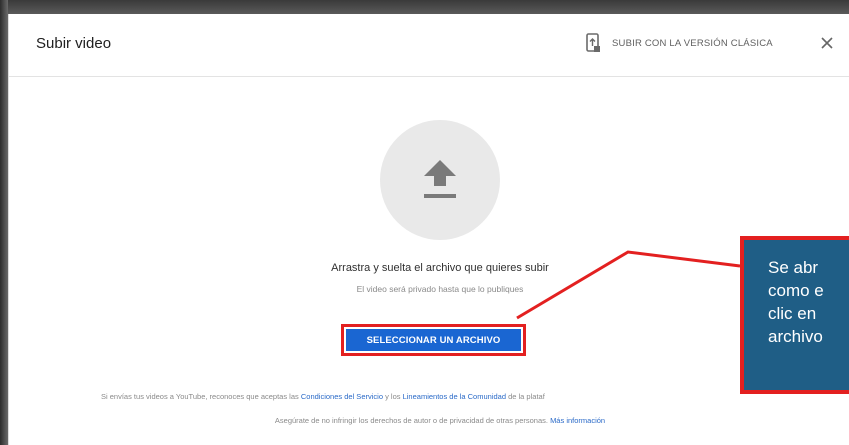  Describe the element at coordinates (454, 396) in the screenshot. I see `community-guidelines-link: Lineamientos de la Comunidad` at that location.